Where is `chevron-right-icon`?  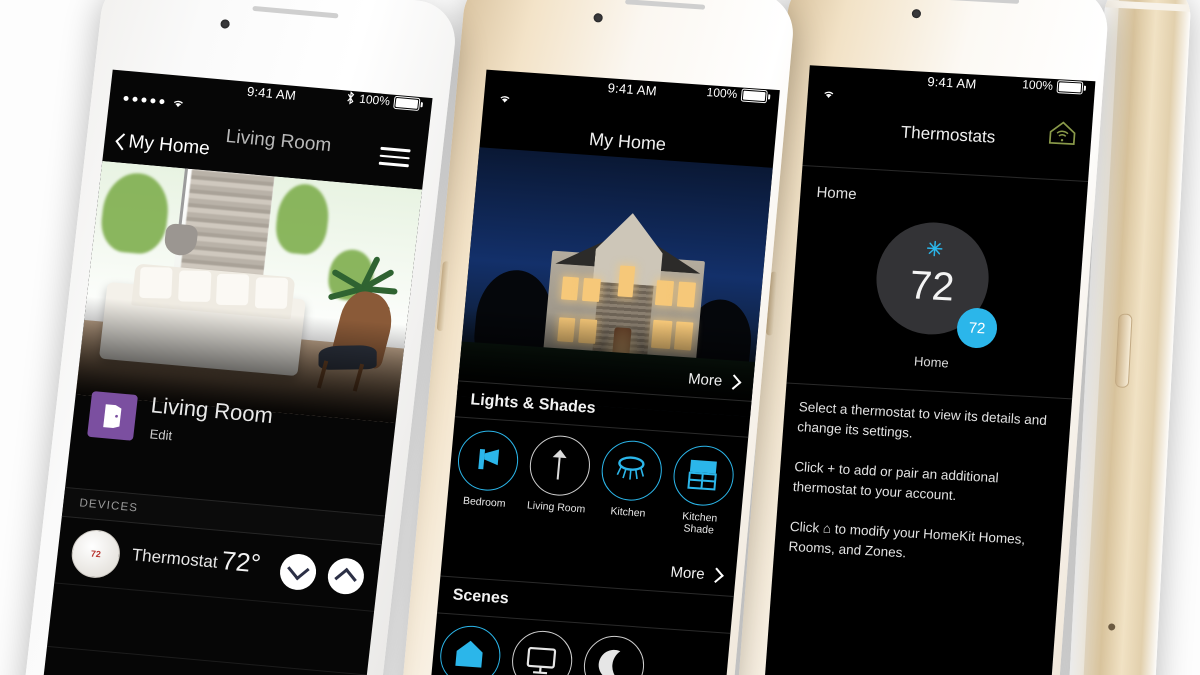 chevron-right-icon is located at coordinates (716, 575).